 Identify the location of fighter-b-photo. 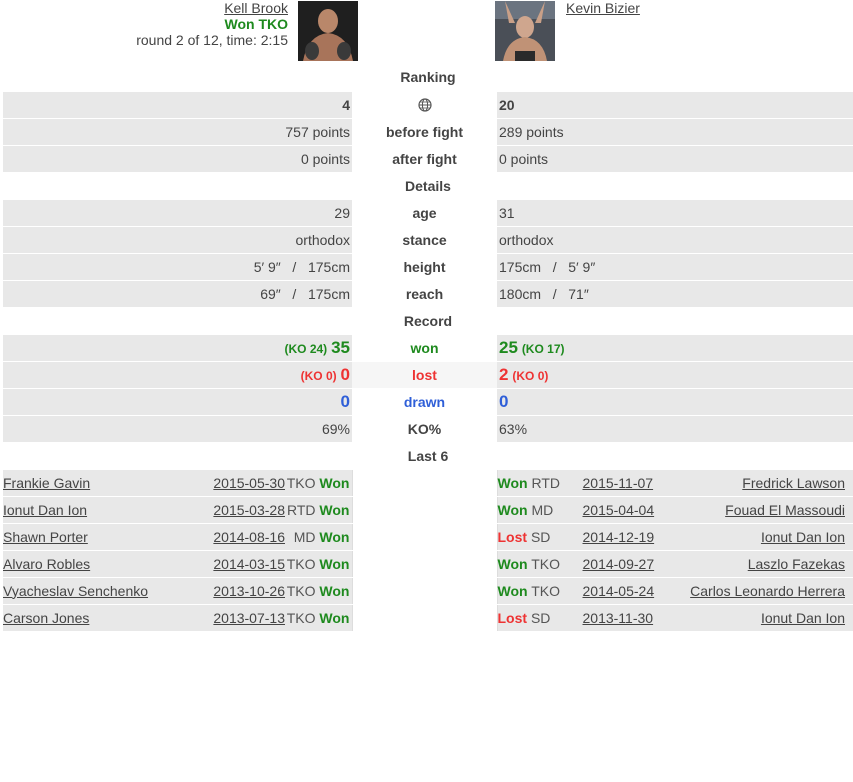
(525, 31).